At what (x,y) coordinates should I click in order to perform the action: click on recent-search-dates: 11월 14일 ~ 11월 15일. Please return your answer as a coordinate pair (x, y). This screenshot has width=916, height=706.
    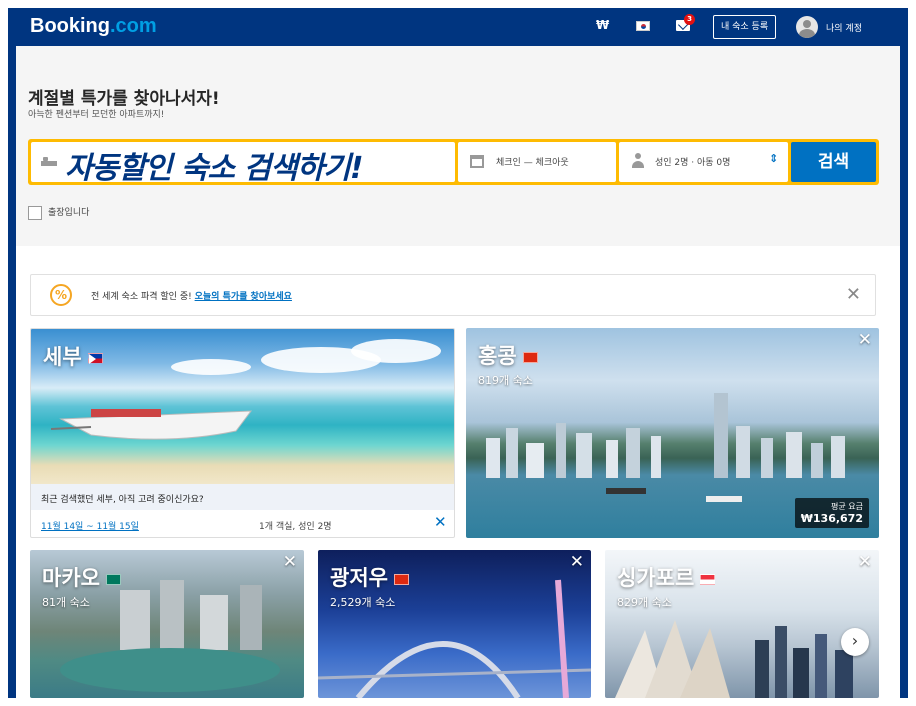
    Looking at the image, I should click on (90, 525).